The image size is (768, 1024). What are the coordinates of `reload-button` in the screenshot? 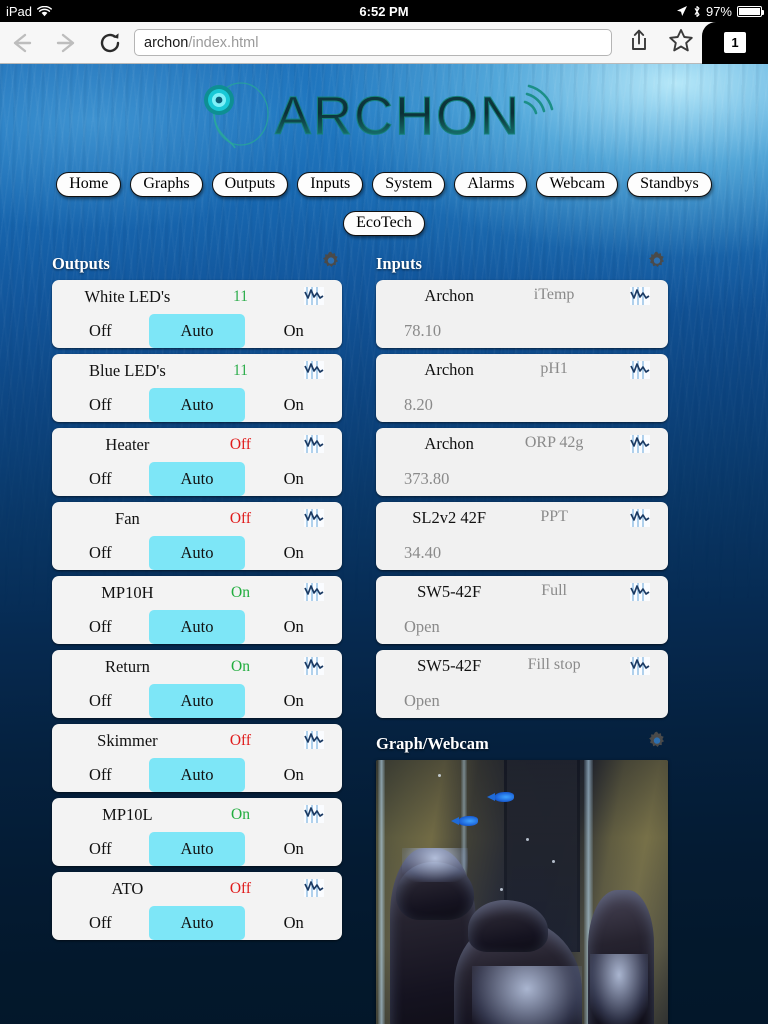 It's located at (110, 43).